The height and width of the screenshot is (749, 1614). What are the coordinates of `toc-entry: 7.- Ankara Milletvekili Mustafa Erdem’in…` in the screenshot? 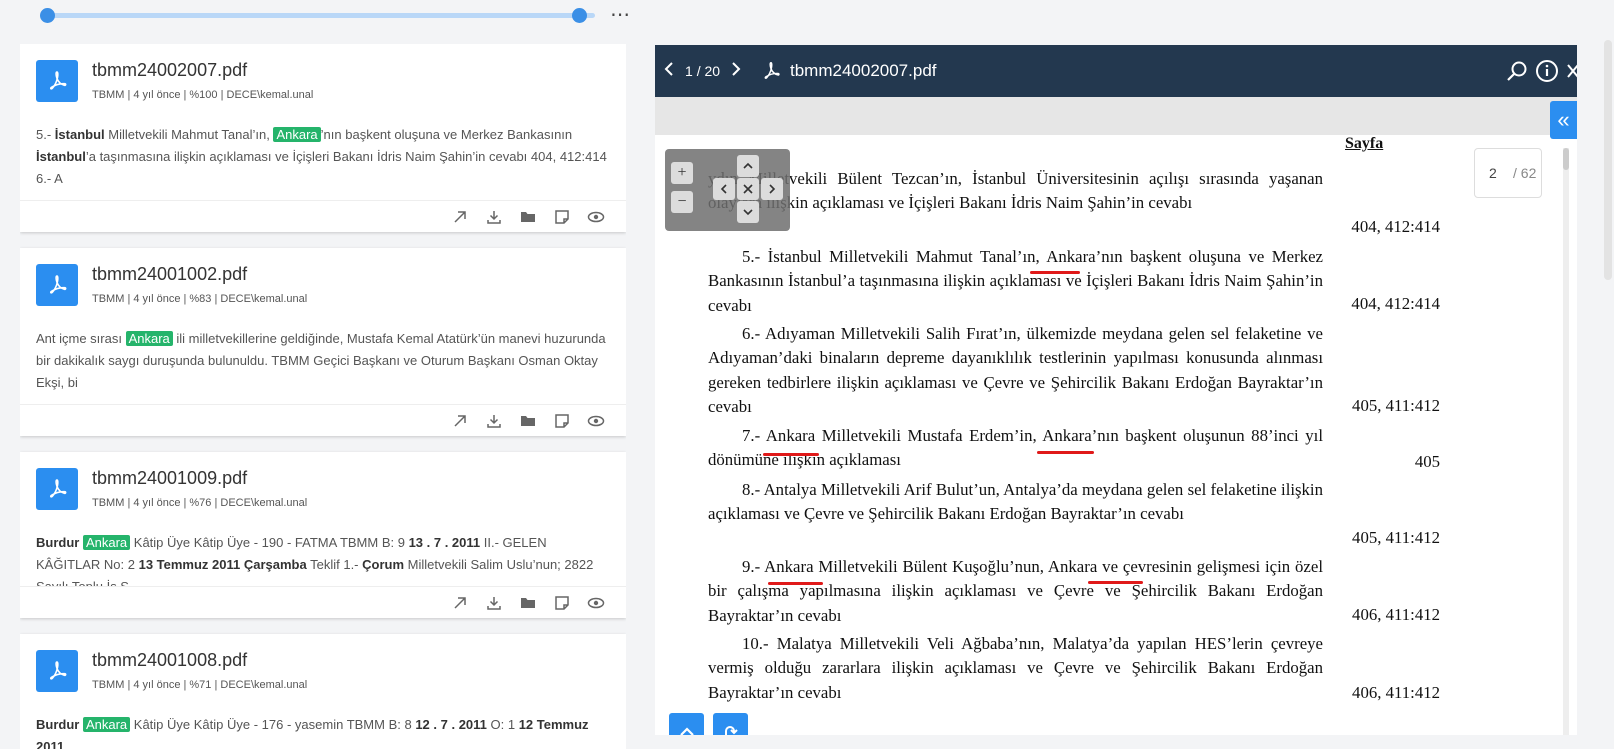 It's located at (1015, 448).